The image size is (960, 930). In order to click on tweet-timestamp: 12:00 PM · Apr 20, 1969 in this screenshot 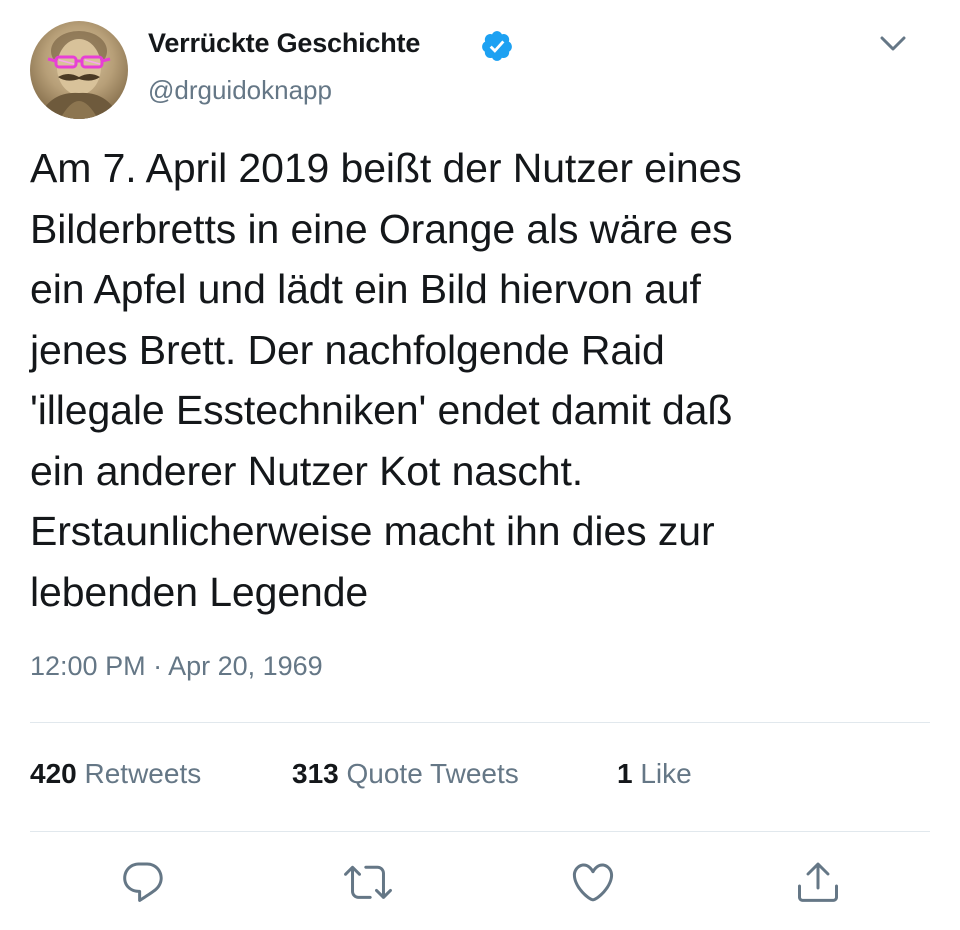, I will do `click(176, 666)`.